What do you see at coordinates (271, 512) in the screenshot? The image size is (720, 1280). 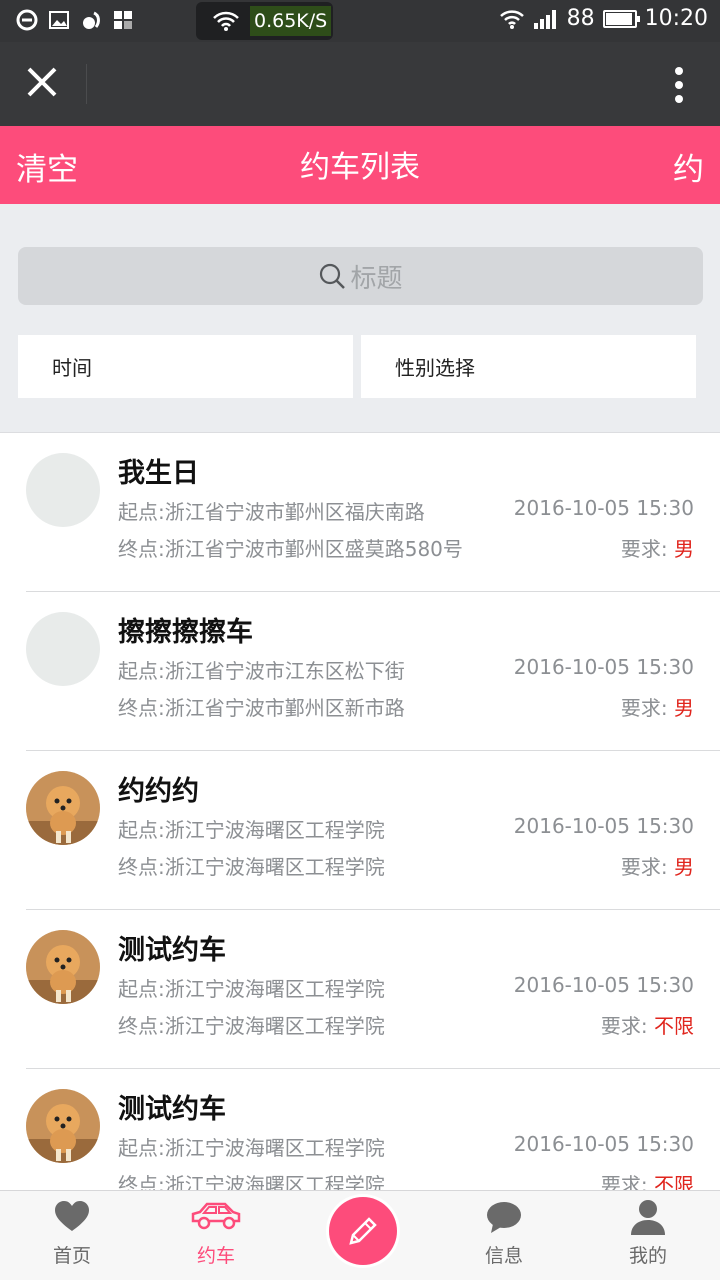 I see `ride-origin: 起点:浙江省宁波市鄞州区福庆南路` at bounding box center [271, 512].